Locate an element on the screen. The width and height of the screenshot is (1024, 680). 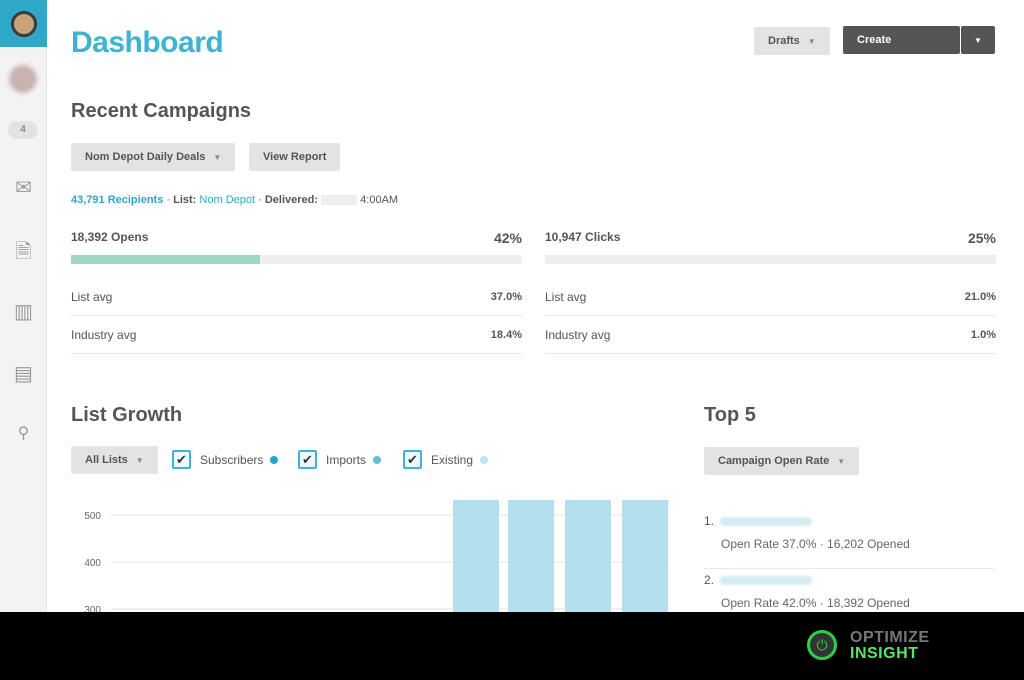
checkbox-label: Existing is located at coordinates (452, 459).